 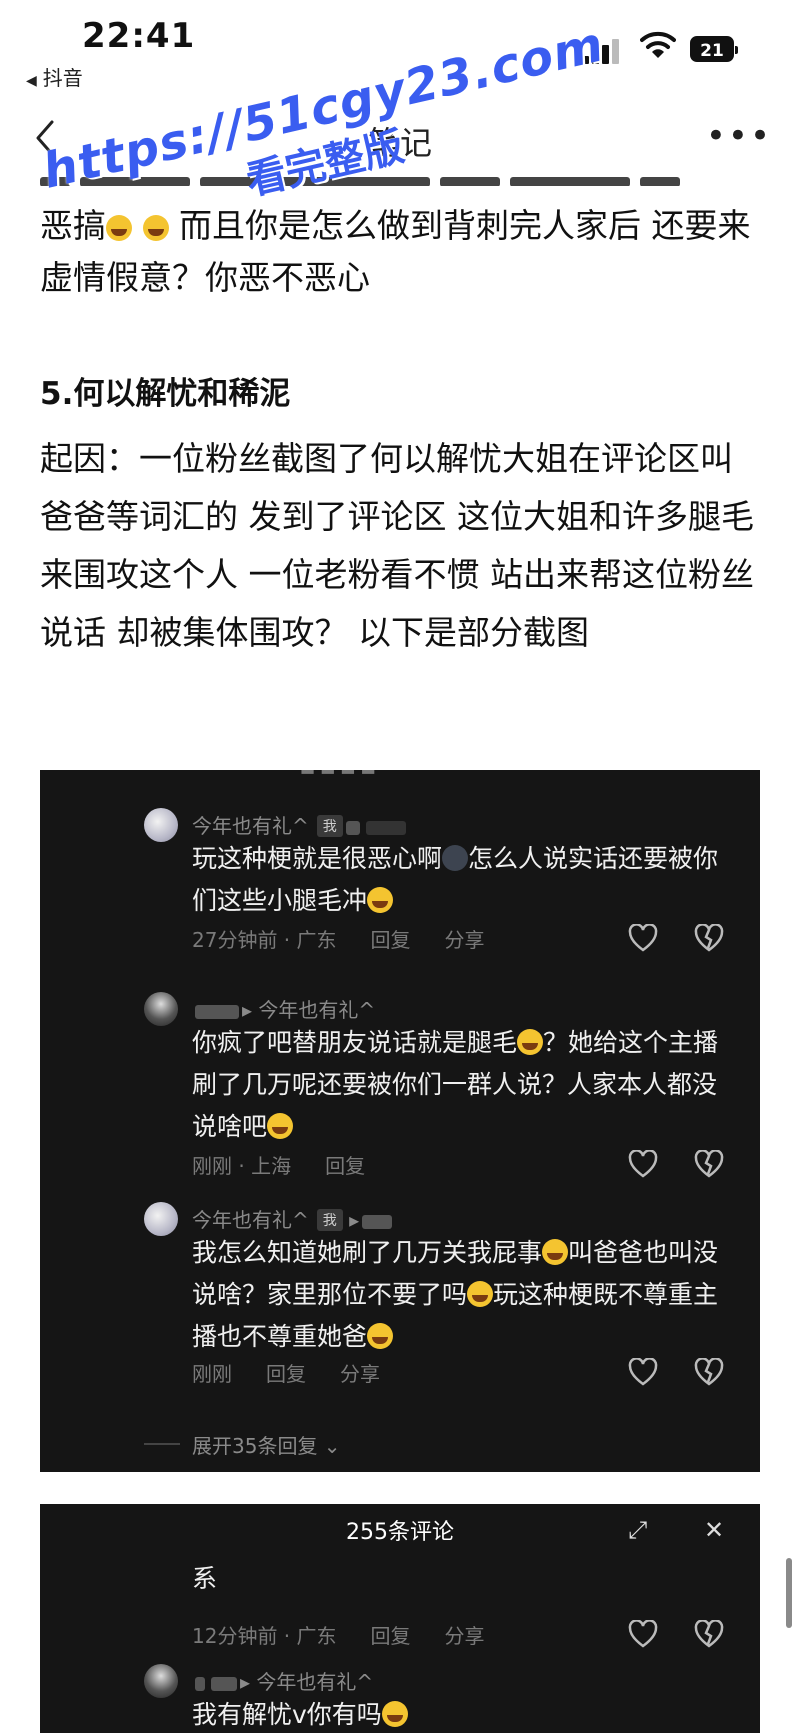 I want to click on comment-text: 我有解忧v你有吗, so click(x=462, y=1713).